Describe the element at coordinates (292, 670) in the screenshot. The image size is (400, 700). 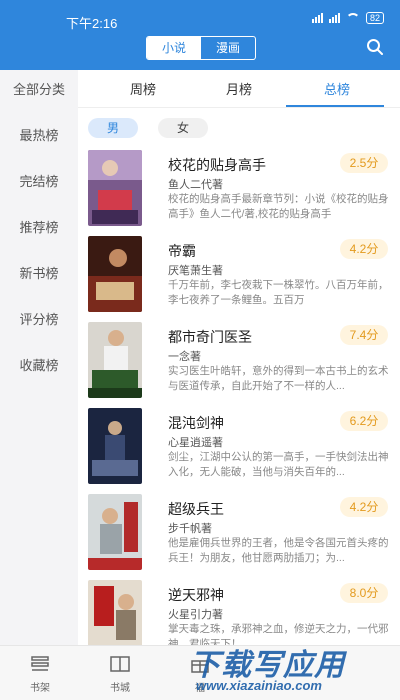
I see `watermark: 下载写应用 www.xiazainiao.com` at that location.